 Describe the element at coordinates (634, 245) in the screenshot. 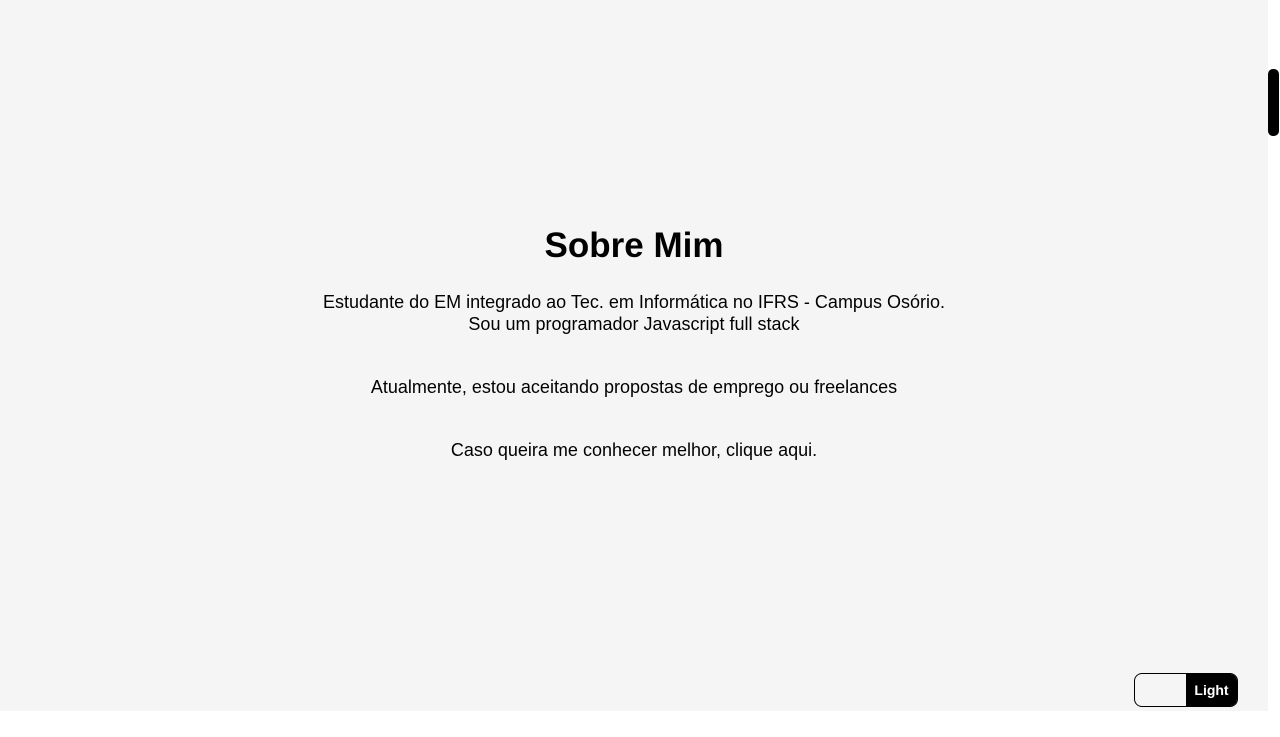

I see `section-title: Sobre Mim` at that location.